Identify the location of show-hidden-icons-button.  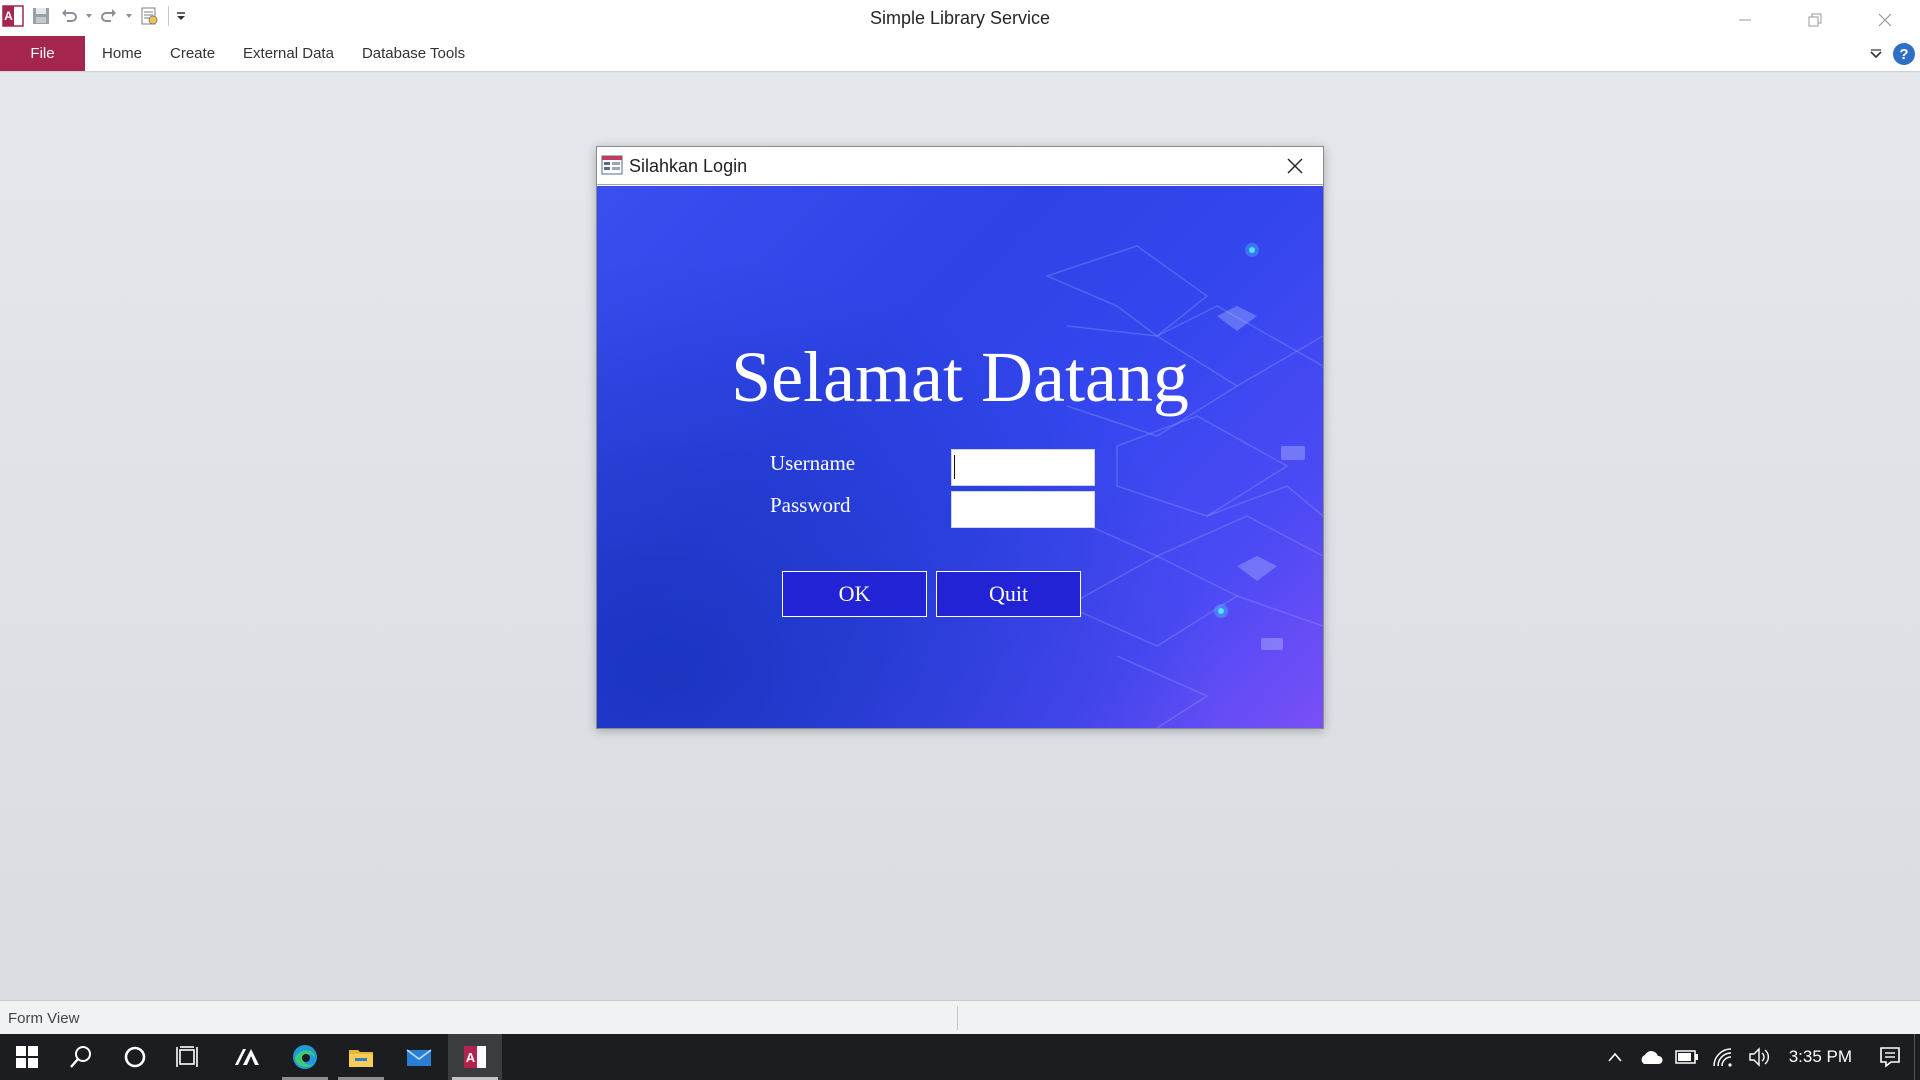
(1615, 1057).